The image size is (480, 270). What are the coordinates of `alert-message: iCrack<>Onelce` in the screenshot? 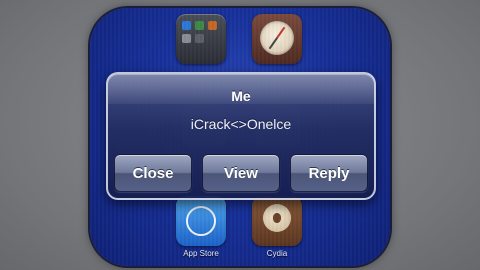 It's located at (241, 124).